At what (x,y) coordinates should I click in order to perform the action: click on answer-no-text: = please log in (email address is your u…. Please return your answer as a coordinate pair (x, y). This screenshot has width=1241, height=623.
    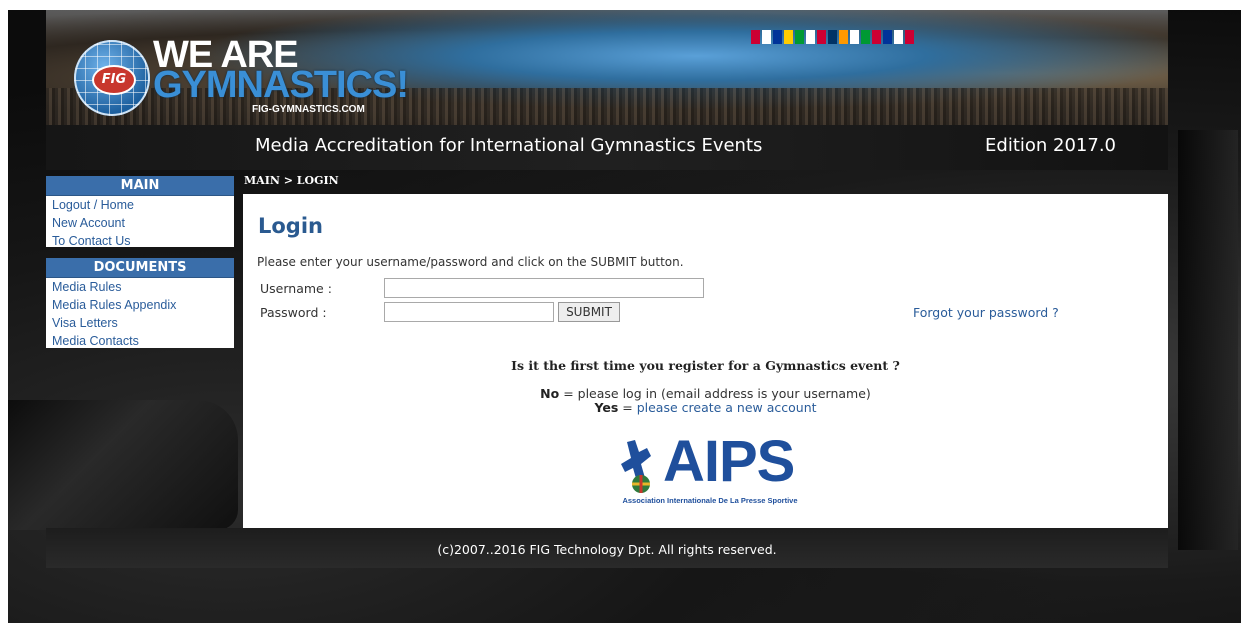
    Looking at the image, I should click on (715, 393).